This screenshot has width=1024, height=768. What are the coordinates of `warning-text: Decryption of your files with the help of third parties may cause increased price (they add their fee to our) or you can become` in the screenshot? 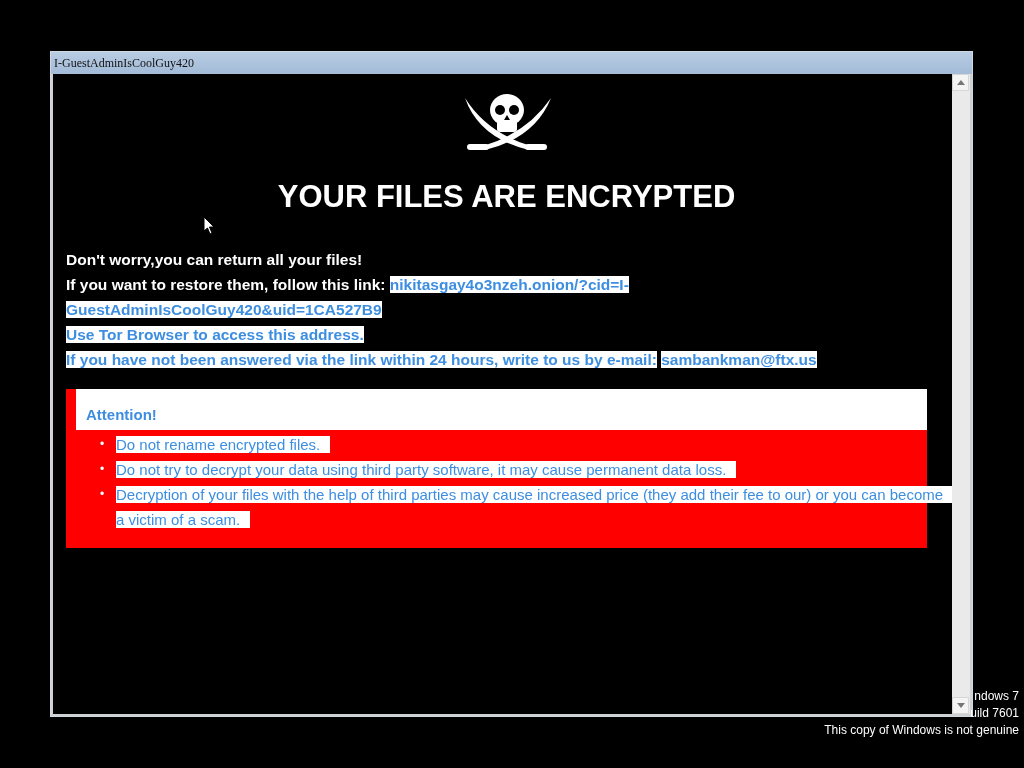 It's located at (534, 494).